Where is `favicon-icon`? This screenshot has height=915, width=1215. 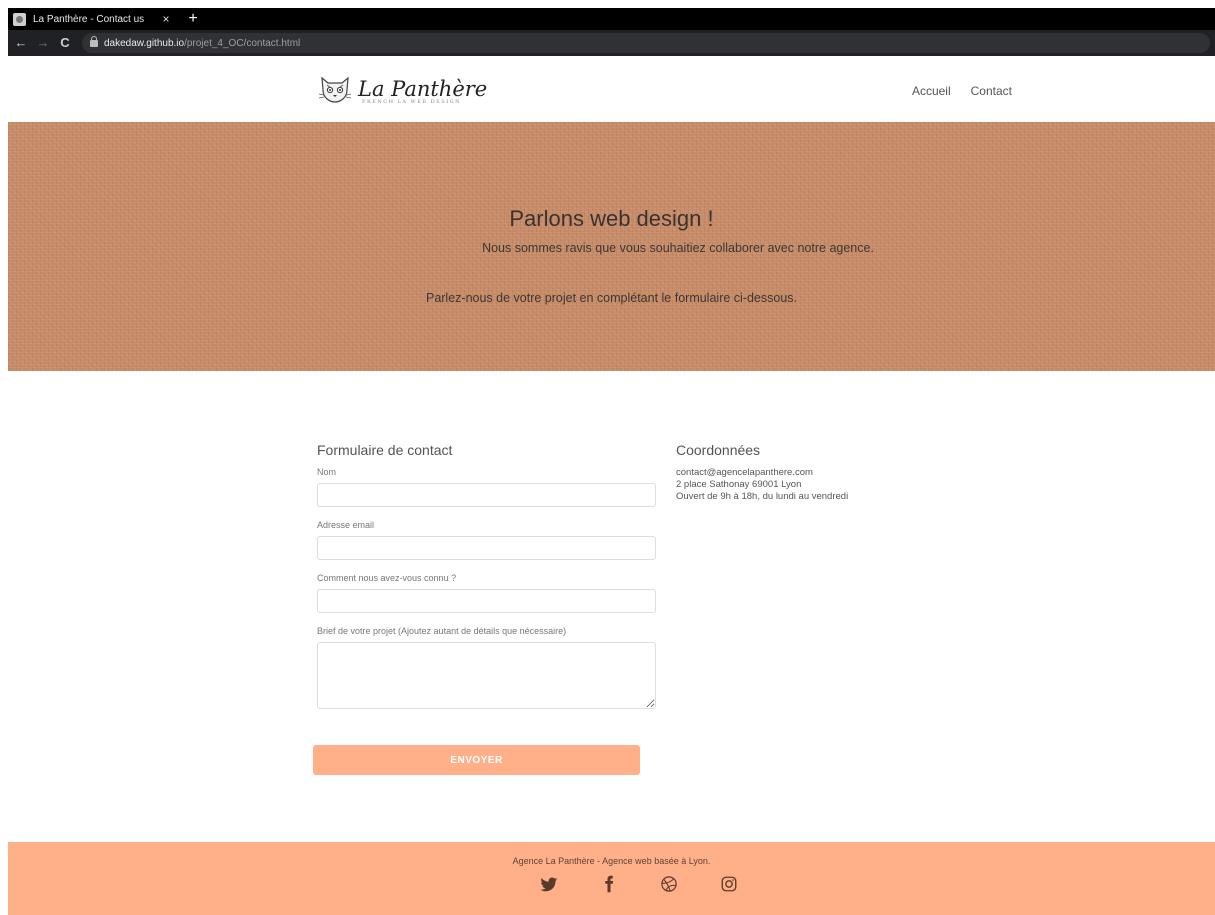 favicon-icon is located at coordinates (19, 19).